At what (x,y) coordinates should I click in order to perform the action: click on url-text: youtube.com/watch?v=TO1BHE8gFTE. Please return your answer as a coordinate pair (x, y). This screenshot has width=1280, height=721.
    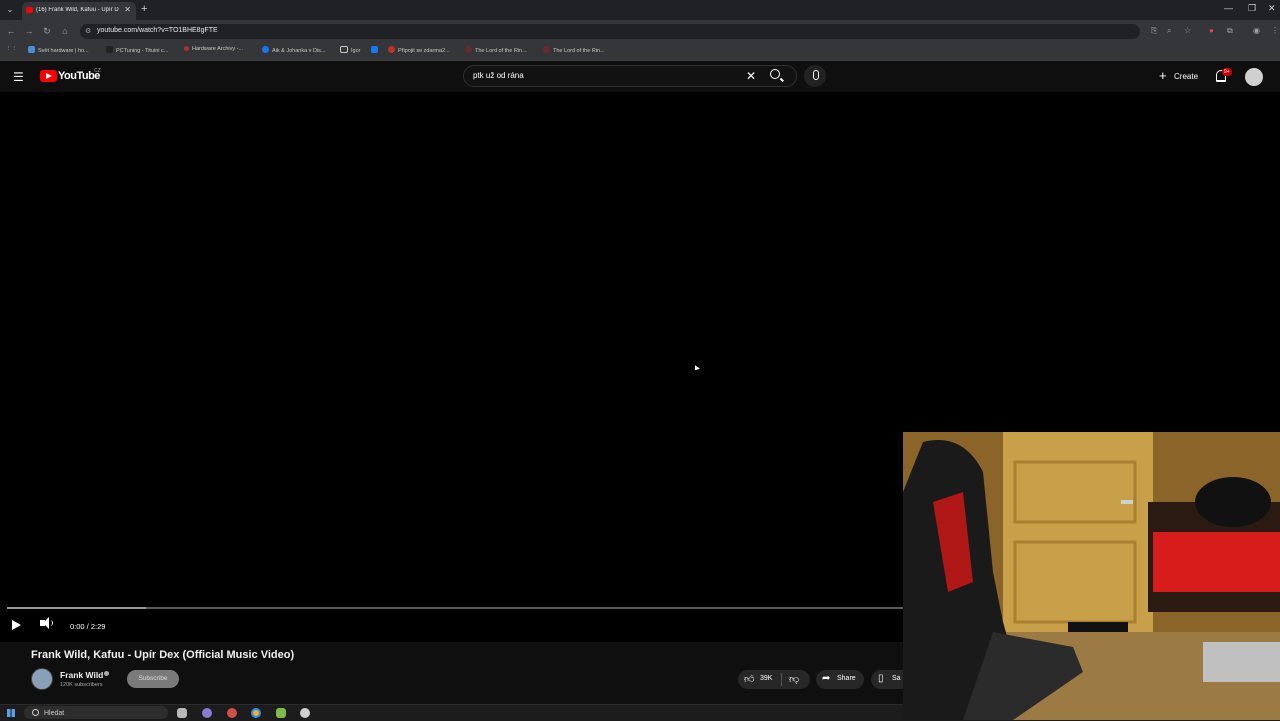
    Looking at the image, I should click on (157, 30).